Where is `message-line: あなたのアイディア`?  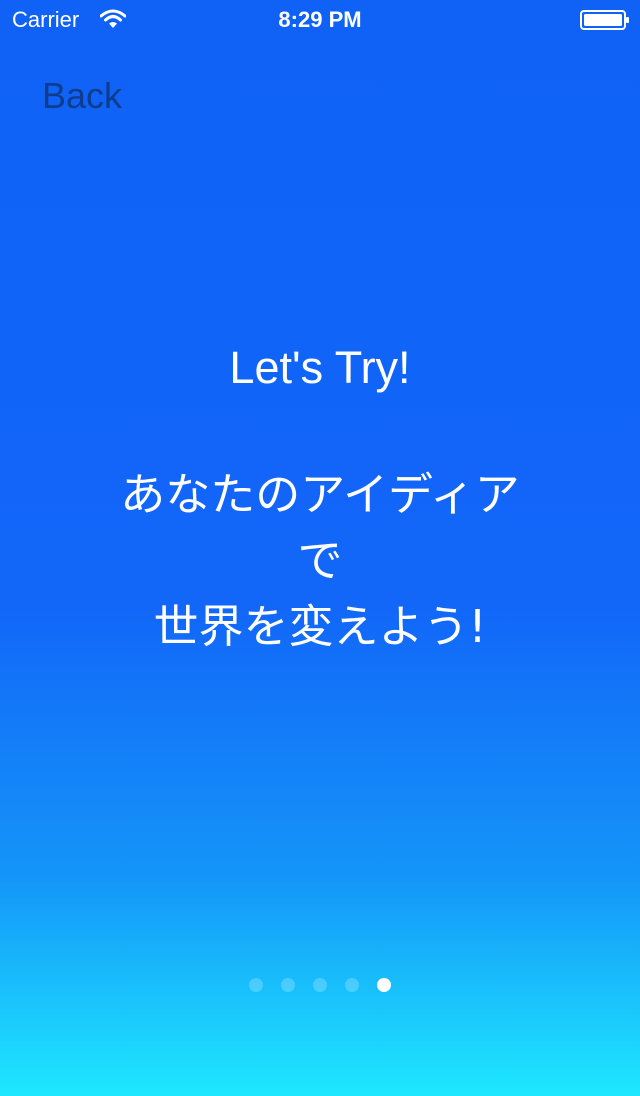 message-line: あなたのアイディア is located at coordinates (320, 494).